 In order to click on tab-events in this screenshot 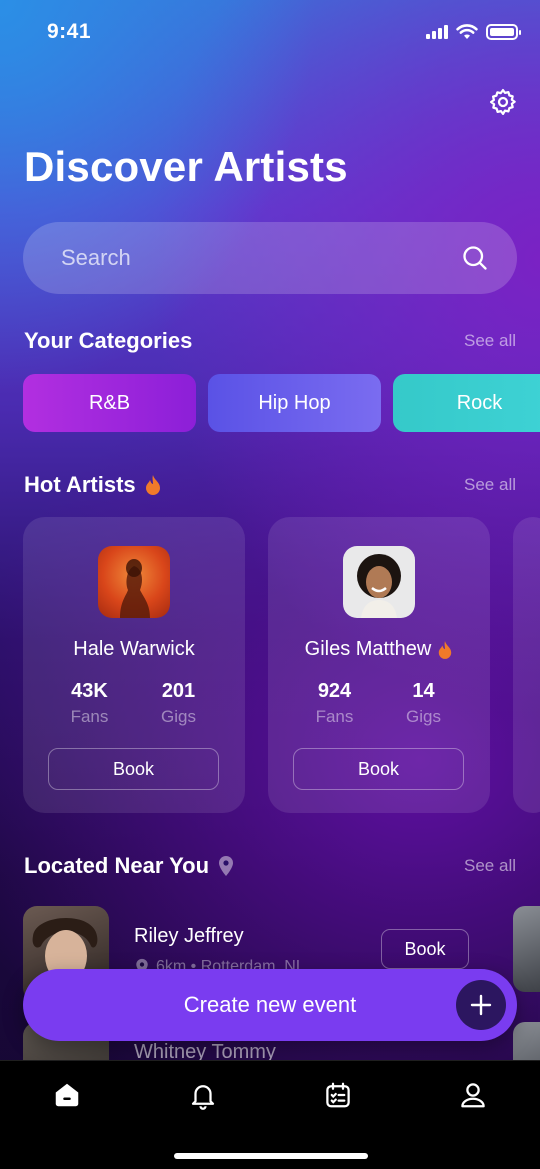, I will do `click(338, 1095)`.